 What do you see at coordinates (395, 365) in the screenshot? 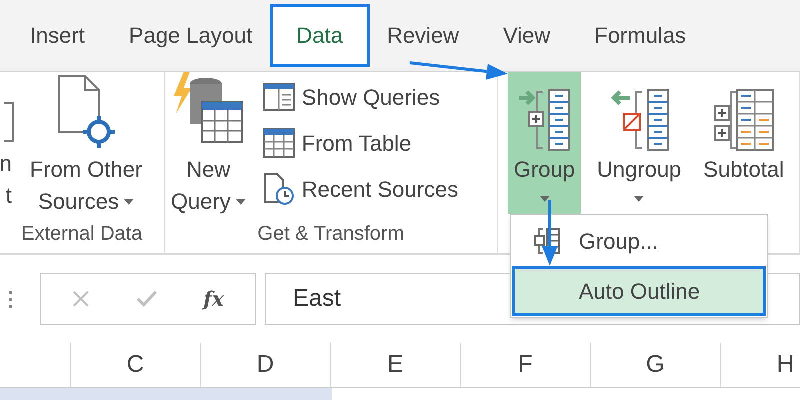
I see `column-header: E` at bounding box center [395, 365].